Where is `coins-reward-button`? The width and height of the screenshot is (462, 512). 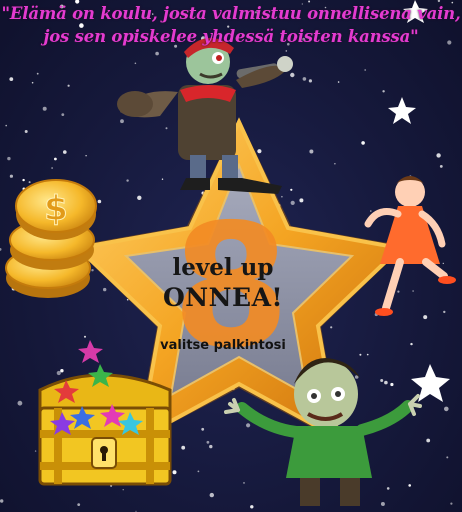
coins-reward-button is located at coordinates (53, 239).